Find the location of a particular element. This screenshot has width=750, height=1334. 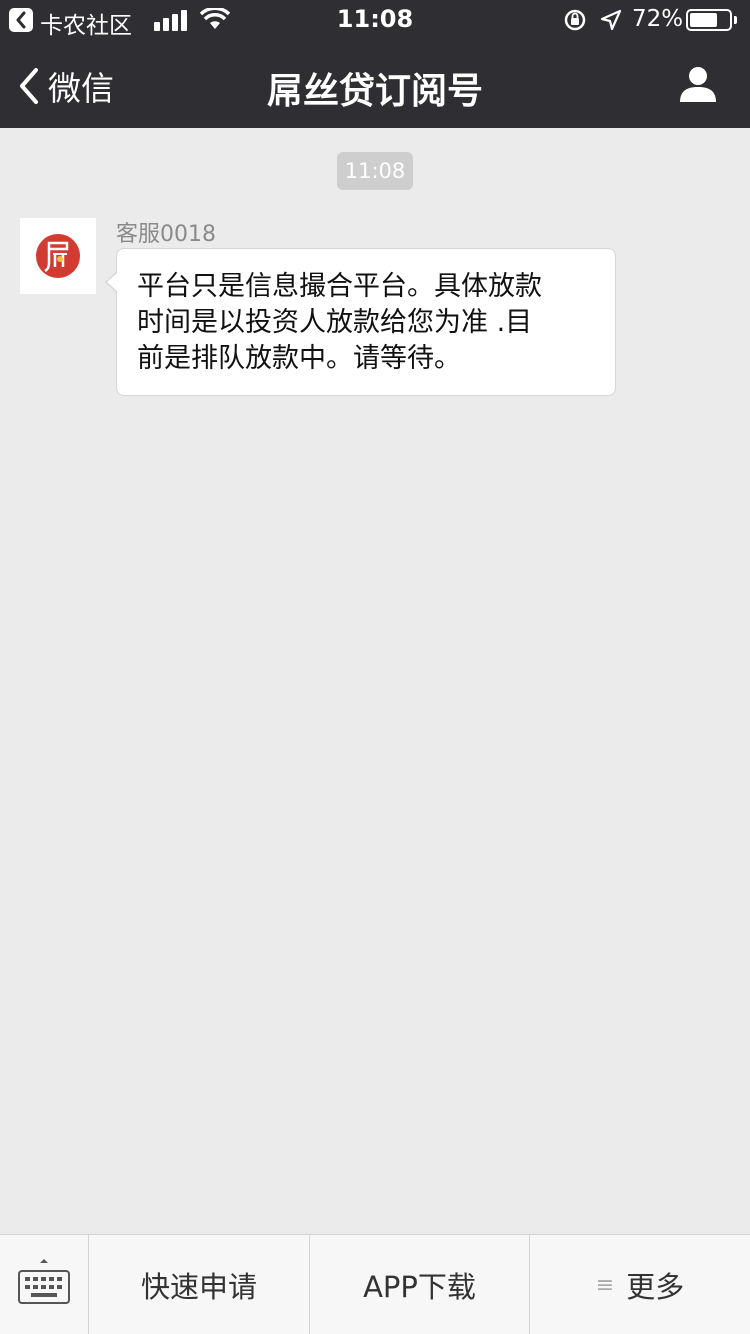

keyboard-toggle-button is located at coordinates (44, 1284).